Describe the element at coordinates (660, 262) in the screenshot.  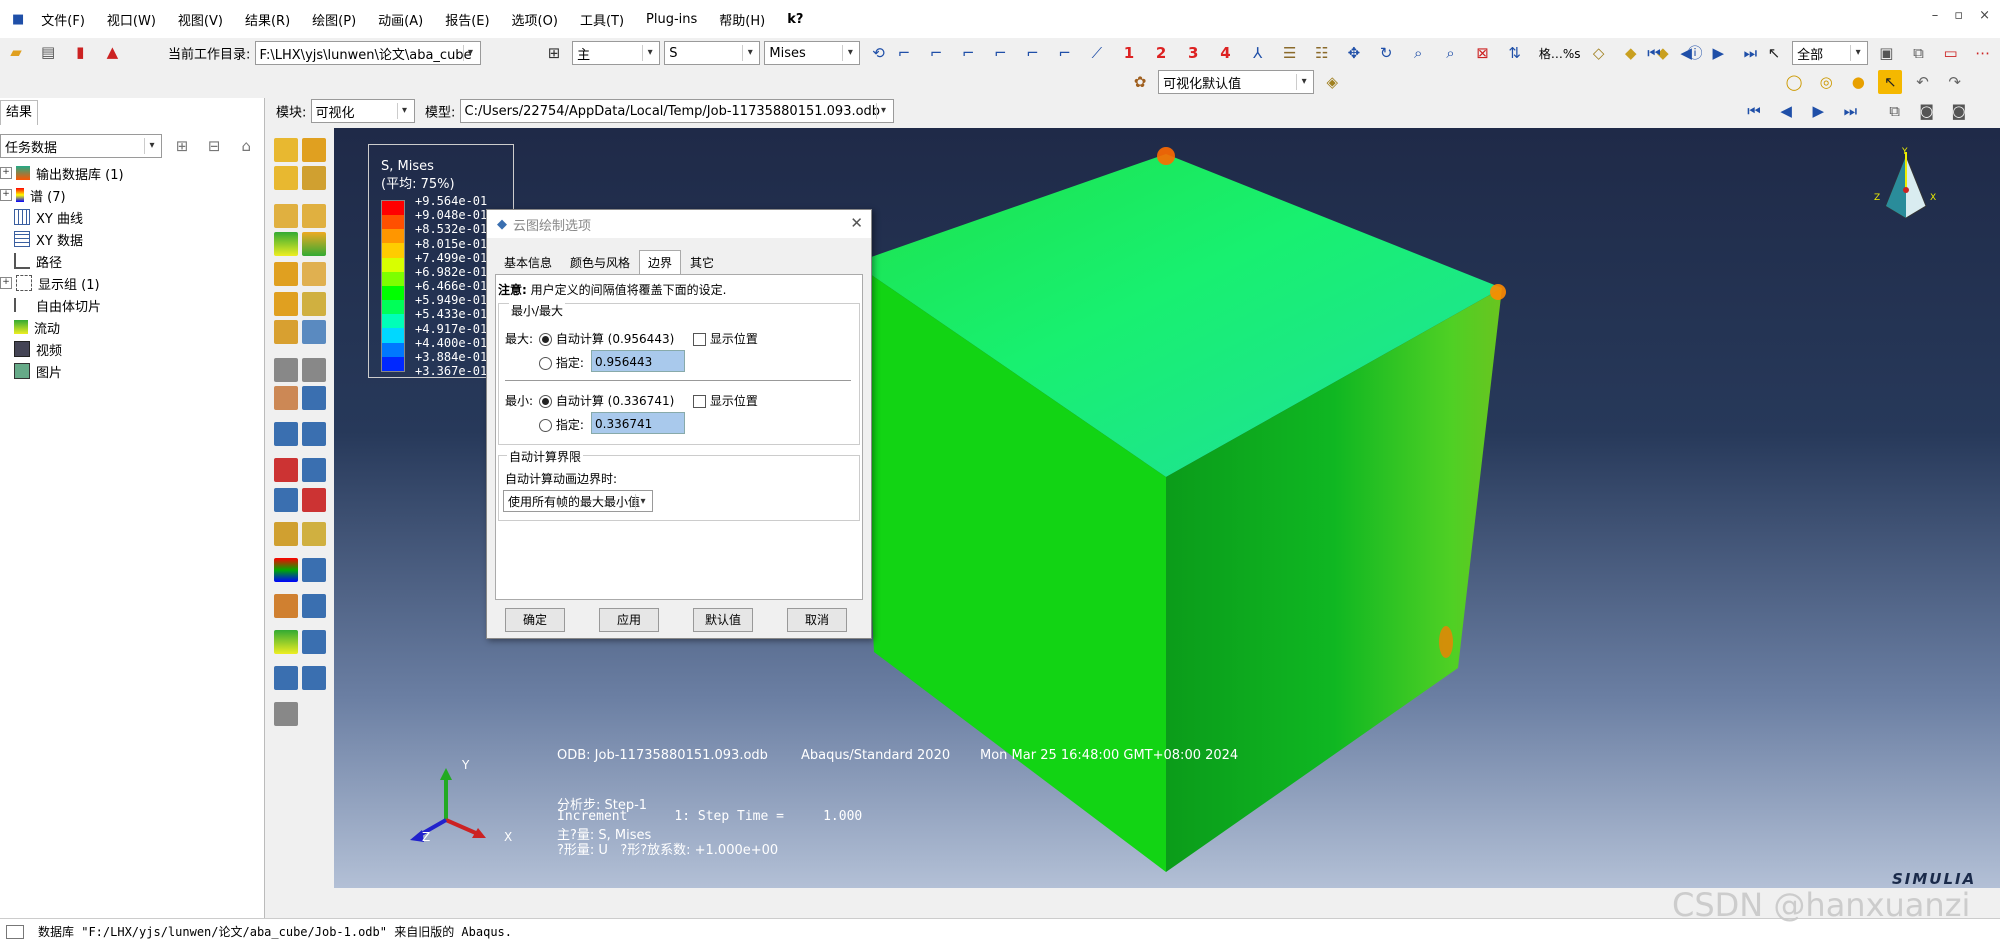
I see `tab-limits: 边界` at that location.